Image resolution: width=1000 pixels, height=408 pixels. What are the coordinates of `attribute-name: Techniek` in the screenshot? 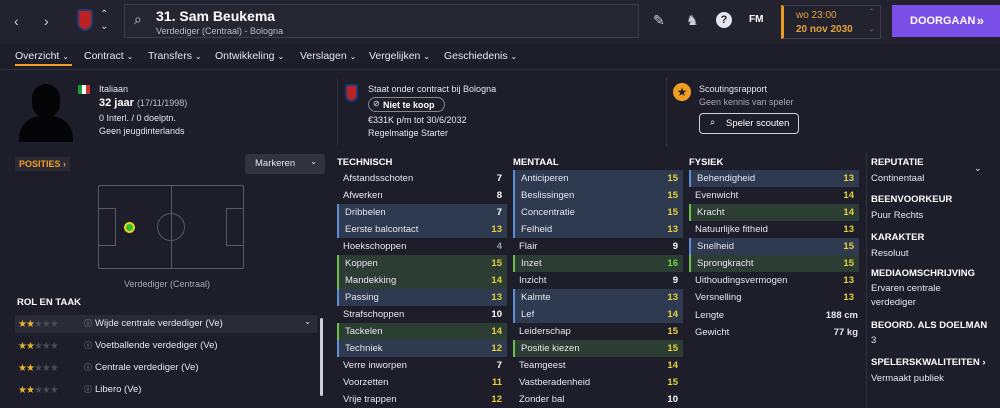 It's located at (364, 348).